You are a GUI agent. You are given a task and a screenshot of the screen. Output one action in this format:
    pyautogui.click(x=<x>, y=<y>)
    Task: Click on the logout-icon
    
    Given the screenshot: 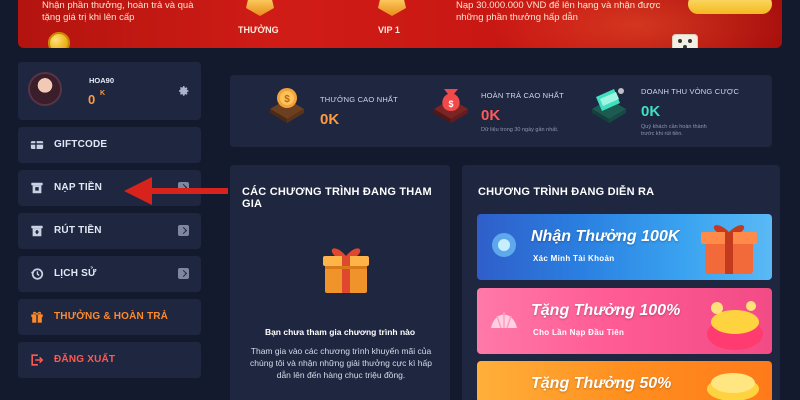 What is the action you would take?
    pyautogui.click(x=37, y=360)
    